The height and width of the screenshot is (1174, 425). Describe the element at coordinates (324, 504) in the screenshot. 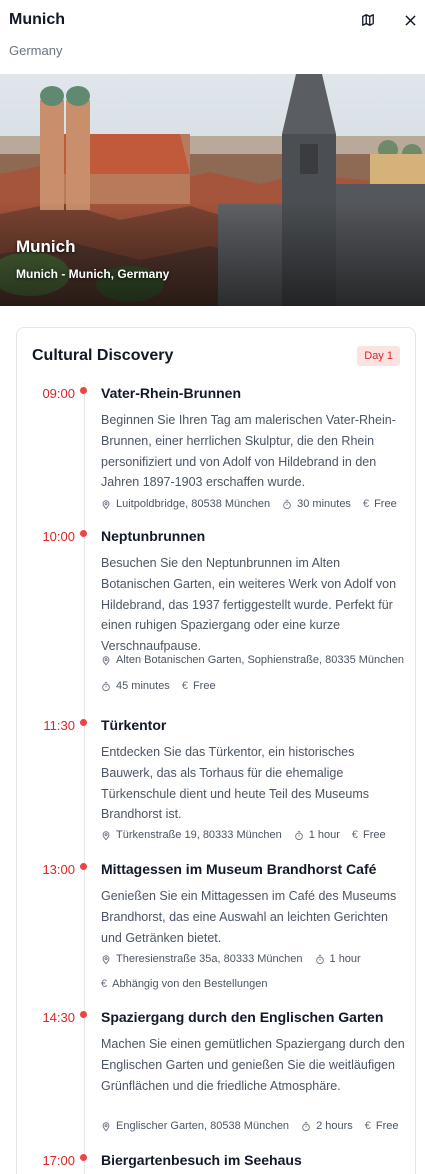

I see `item-duration: 30 minutes` at that location.